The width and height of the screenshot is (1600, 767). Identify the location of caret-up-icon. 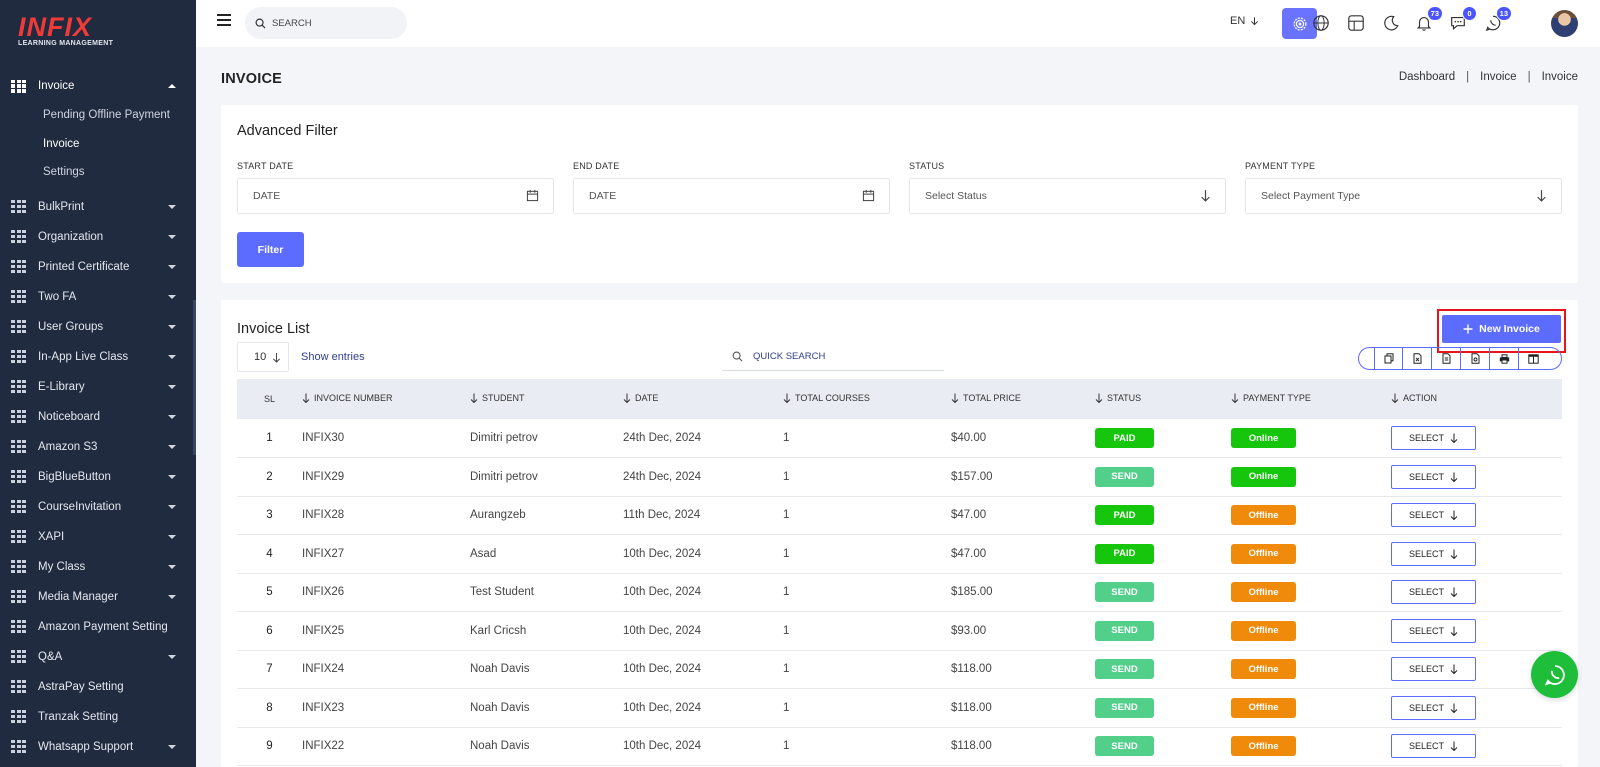
(172, 86).